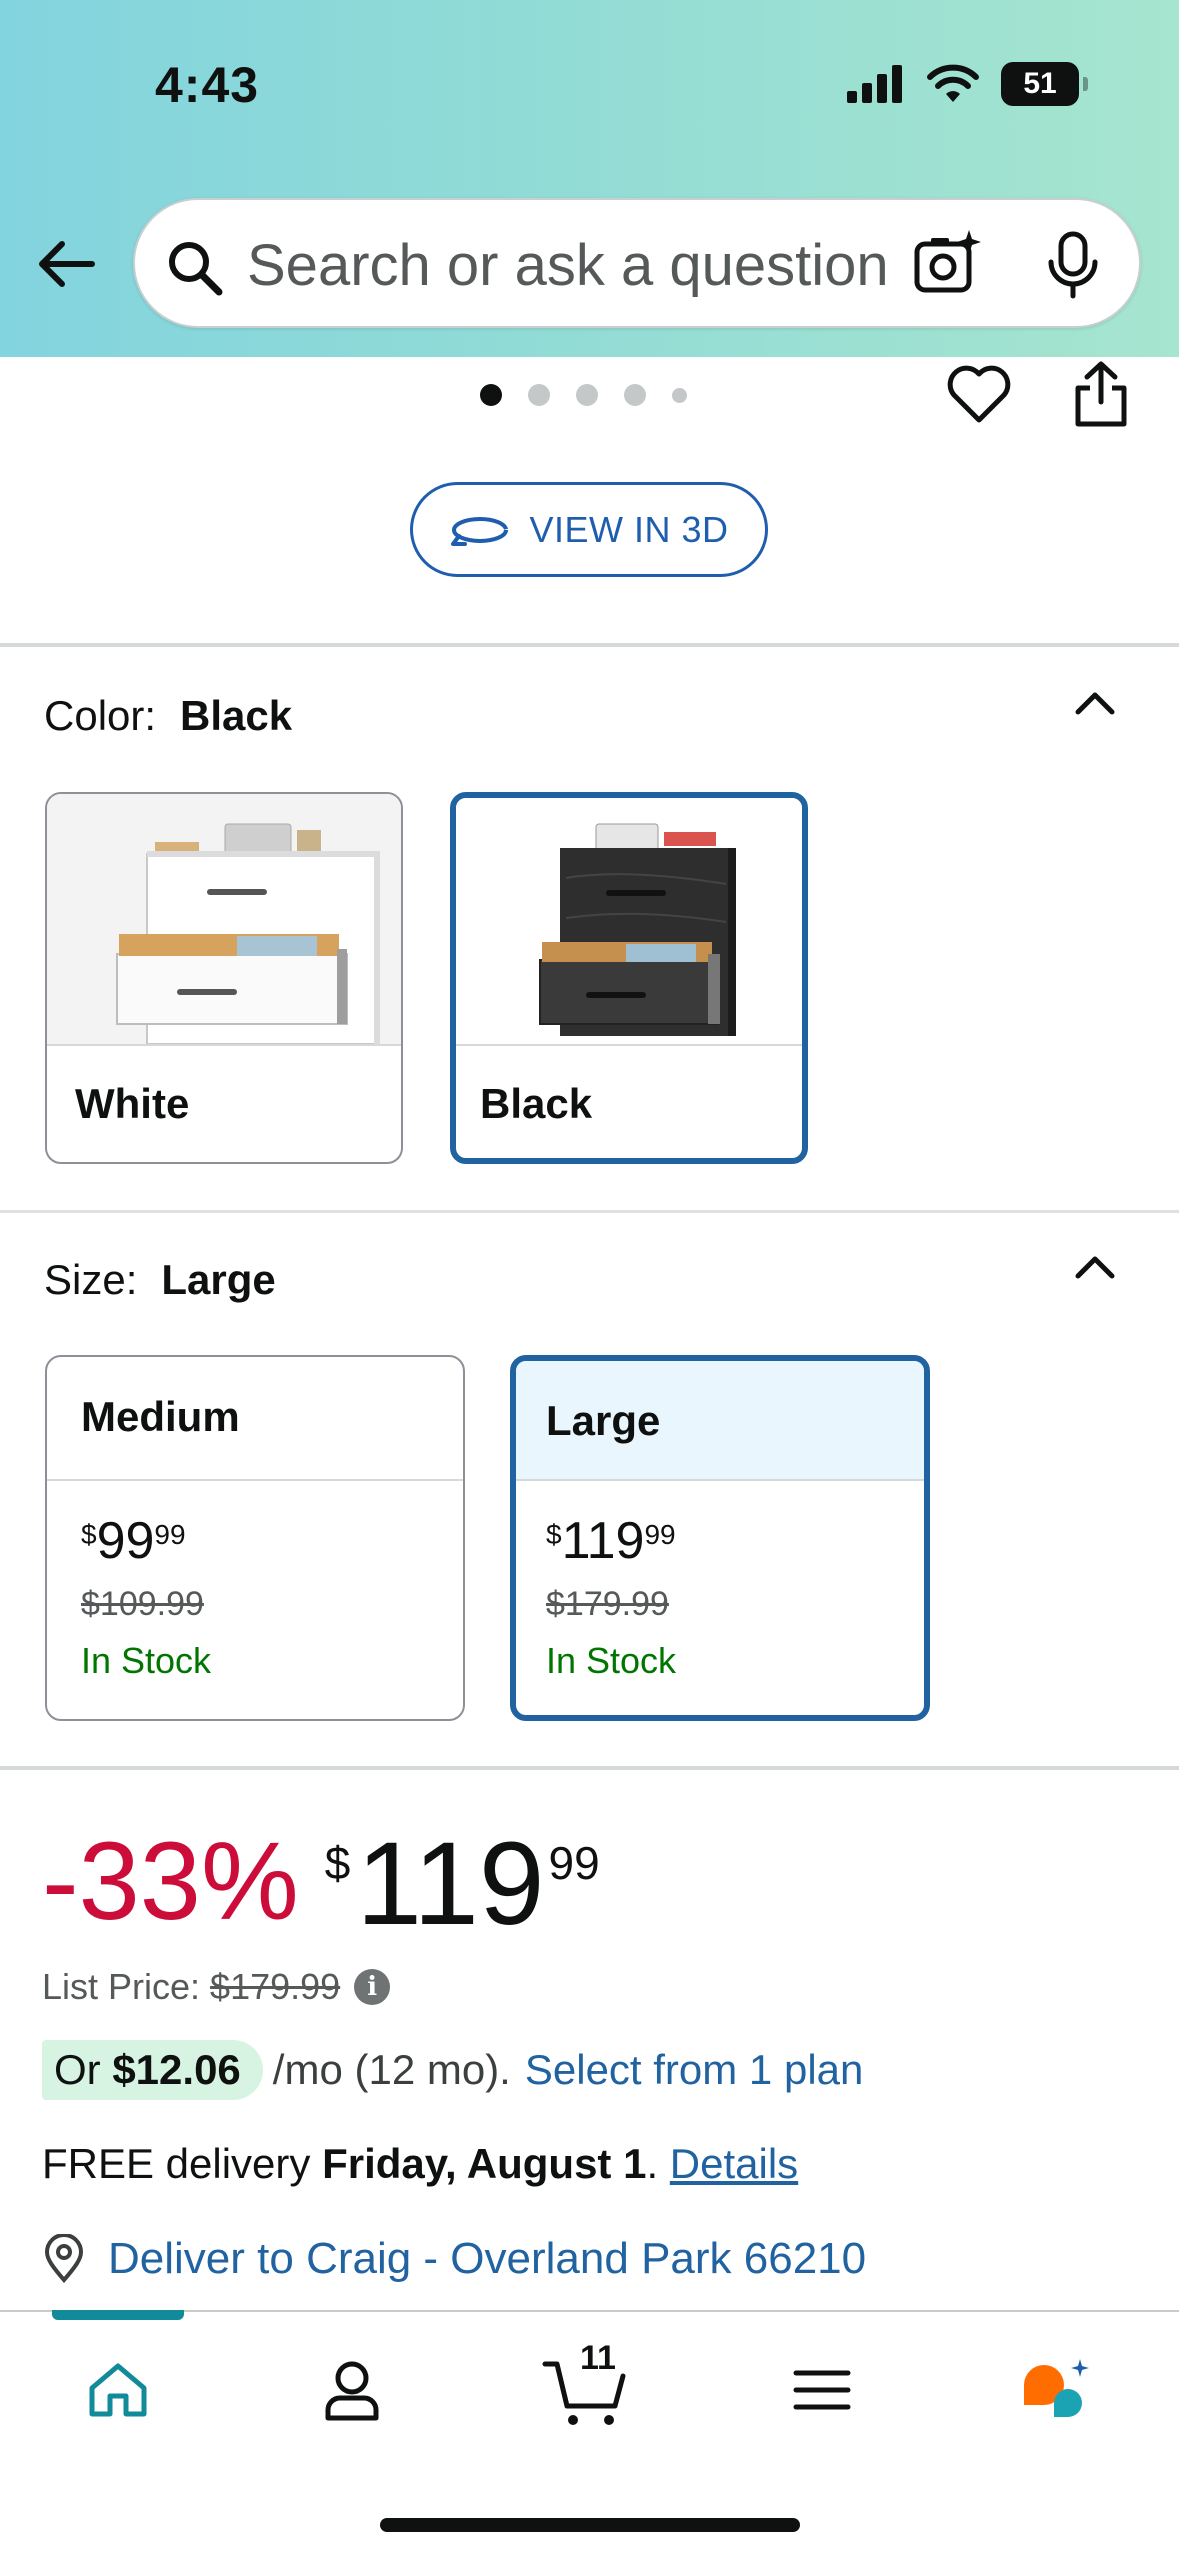 This screenshot has height=2556, width=1179. What do you see at coordinates (132, 1103) in the screenshot?
I see `color-option-label: White` at bounding box center [132, 1103].